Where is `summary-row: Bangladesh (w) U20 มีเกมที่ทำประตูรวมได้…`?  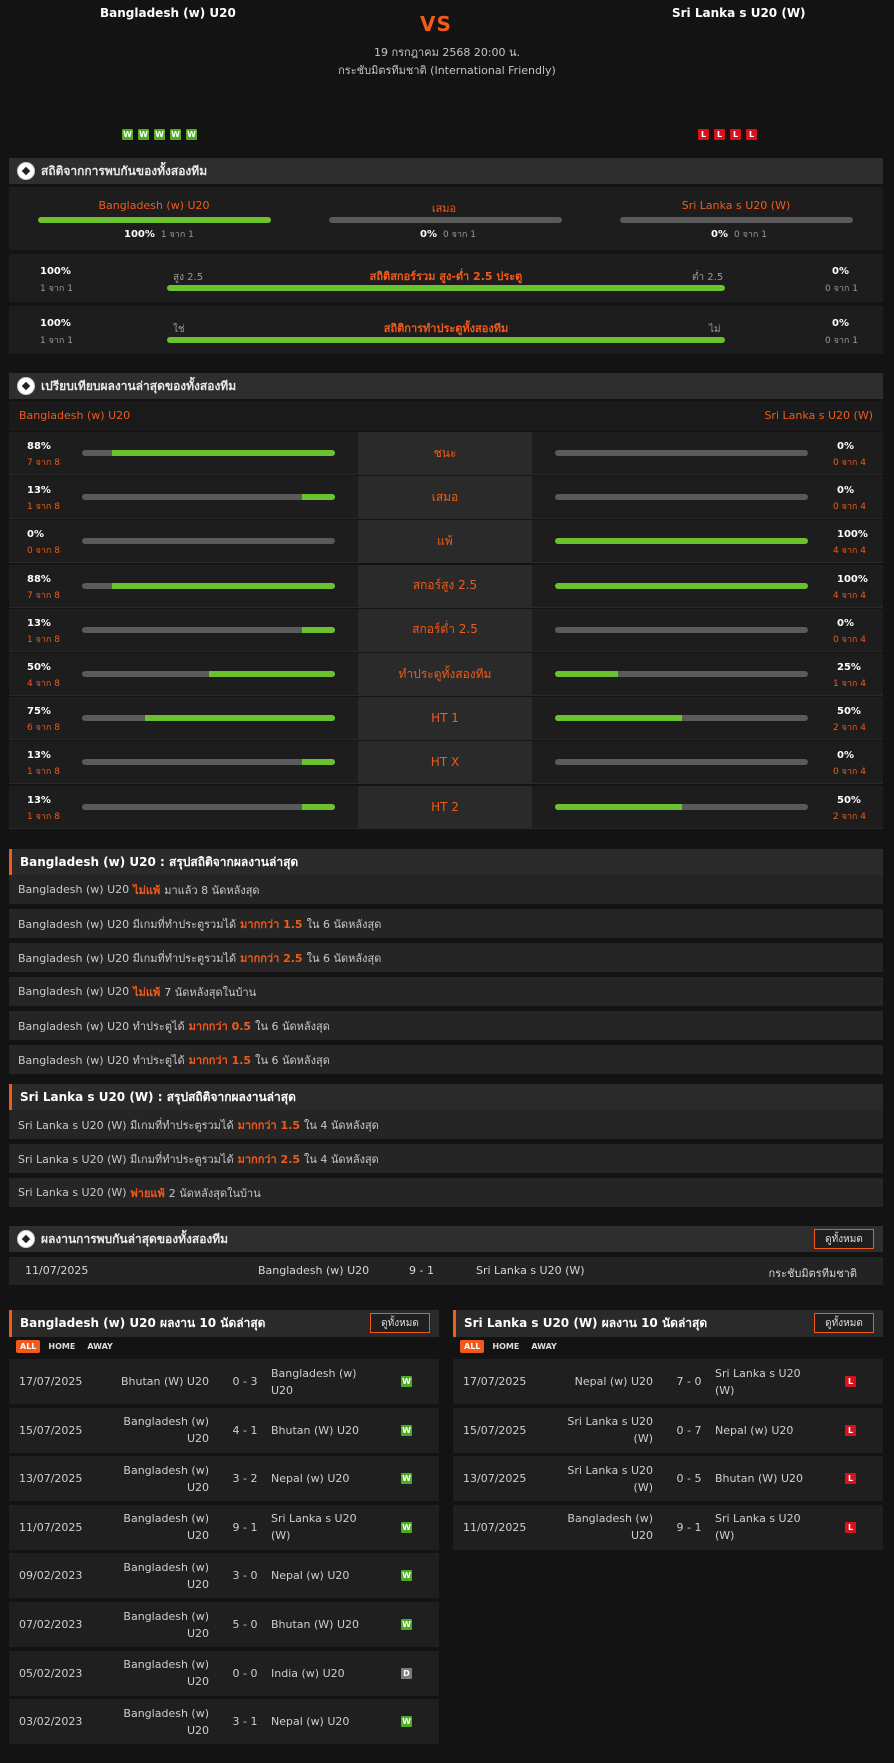
summary-row: Bangladesh (w) U20 มีเกมที่ทำประตูรวมได้… is located at coordinates (446, 958).